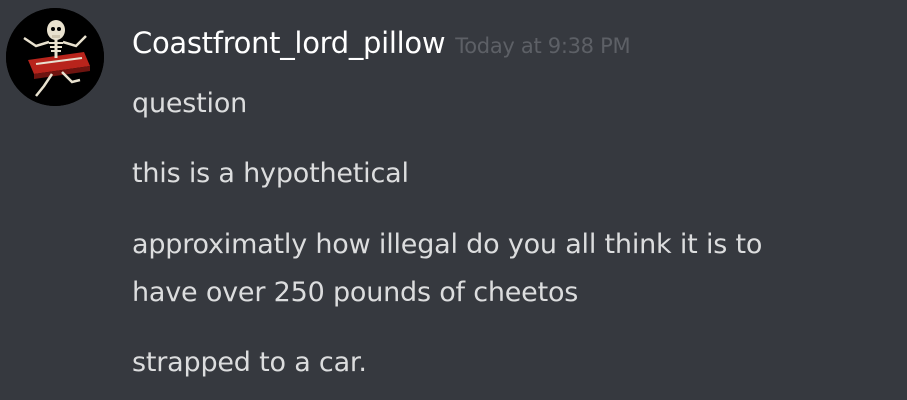  Describe the element at coordinates (543, 46) in the screenshot. I see `timestamp: Today at 9:38 PM` at that location.